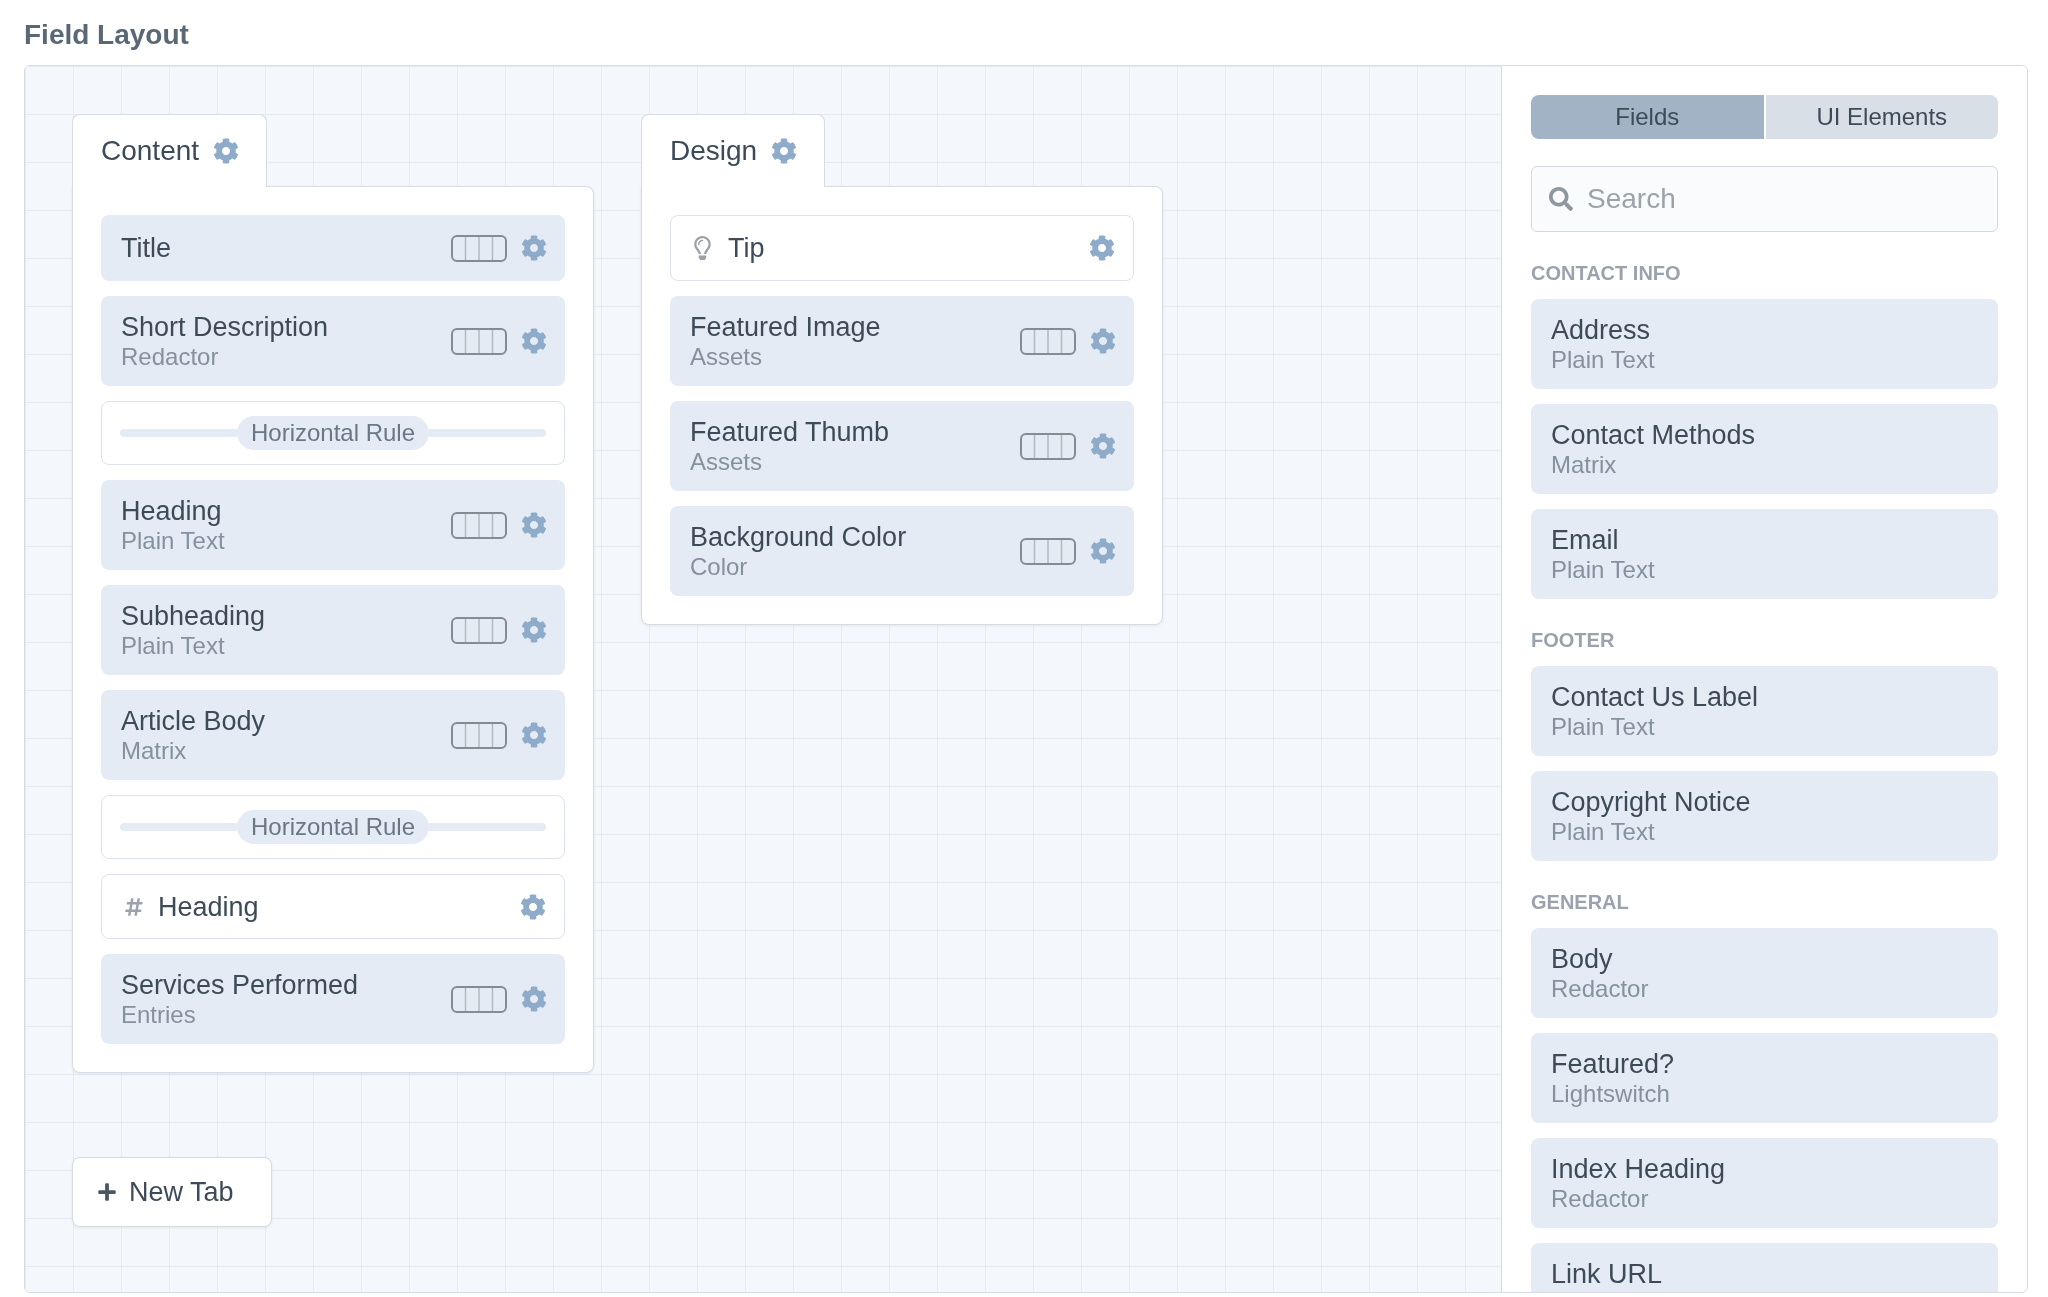 The image size is (2048, 1297). Describe the element at coordinates (1764, 816) in the screenshot. I see `field-item: Copyright Notice Plain Text` at that location.